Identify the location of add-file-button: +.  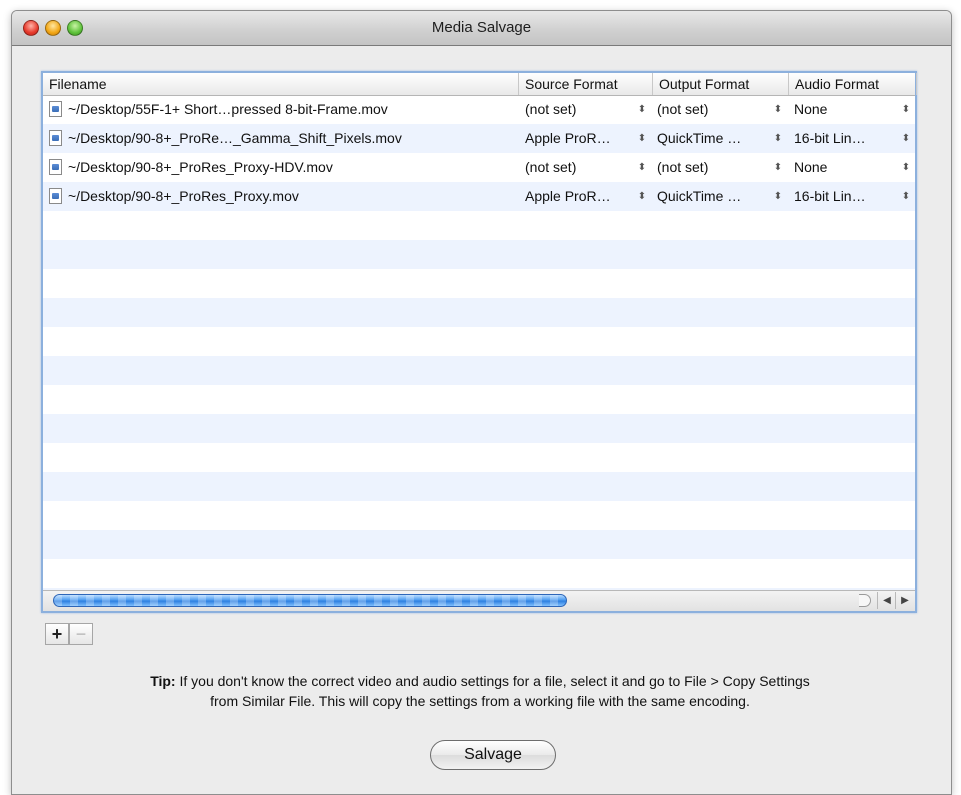
(57, 634).